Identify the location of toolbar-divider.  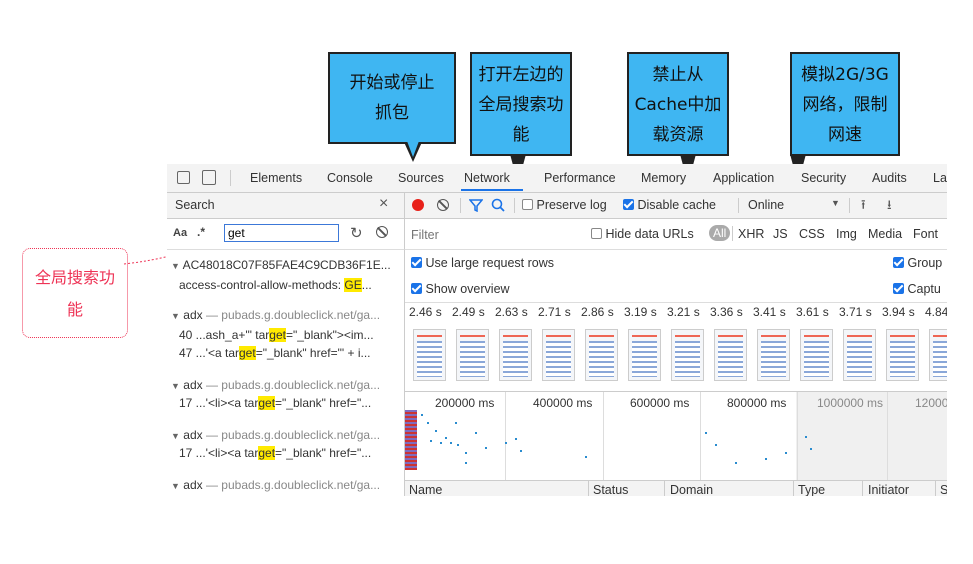
(738, 205).